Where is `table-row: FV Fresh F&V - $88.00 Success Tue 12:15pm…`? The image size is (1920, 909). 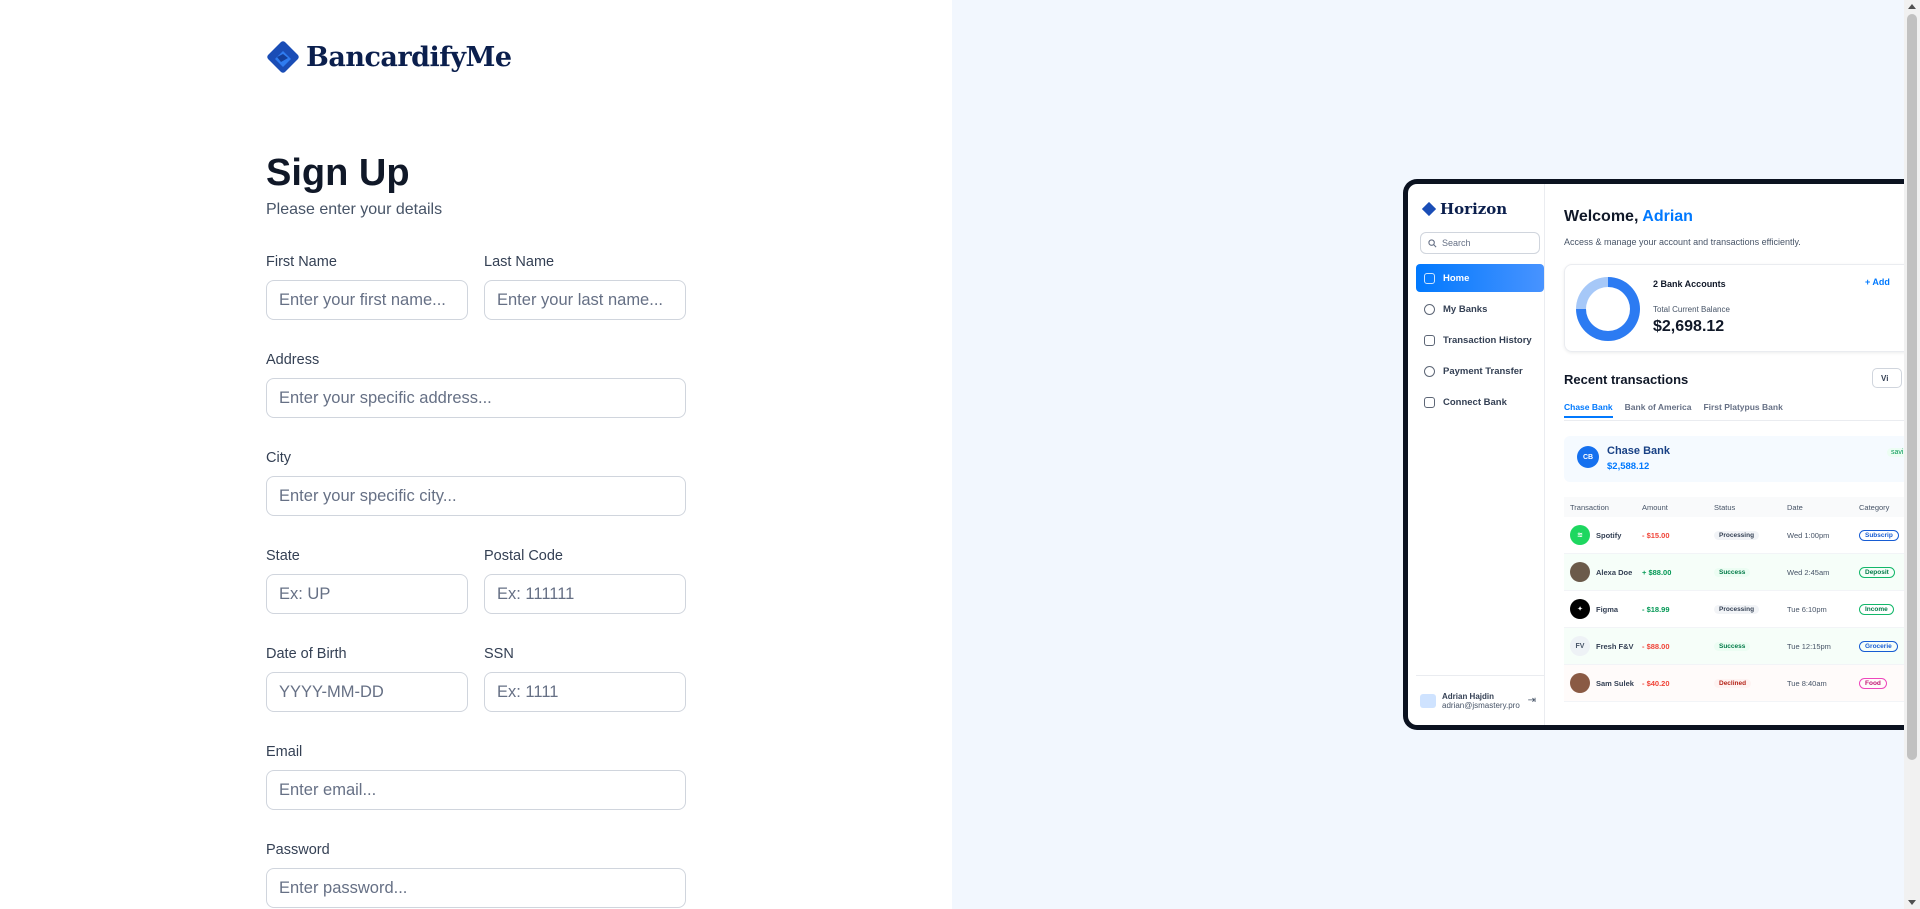 table-row: FV Fresh F&V - $88.00 Success Tue 12:15pm… is located at coordinates (1734, 646).